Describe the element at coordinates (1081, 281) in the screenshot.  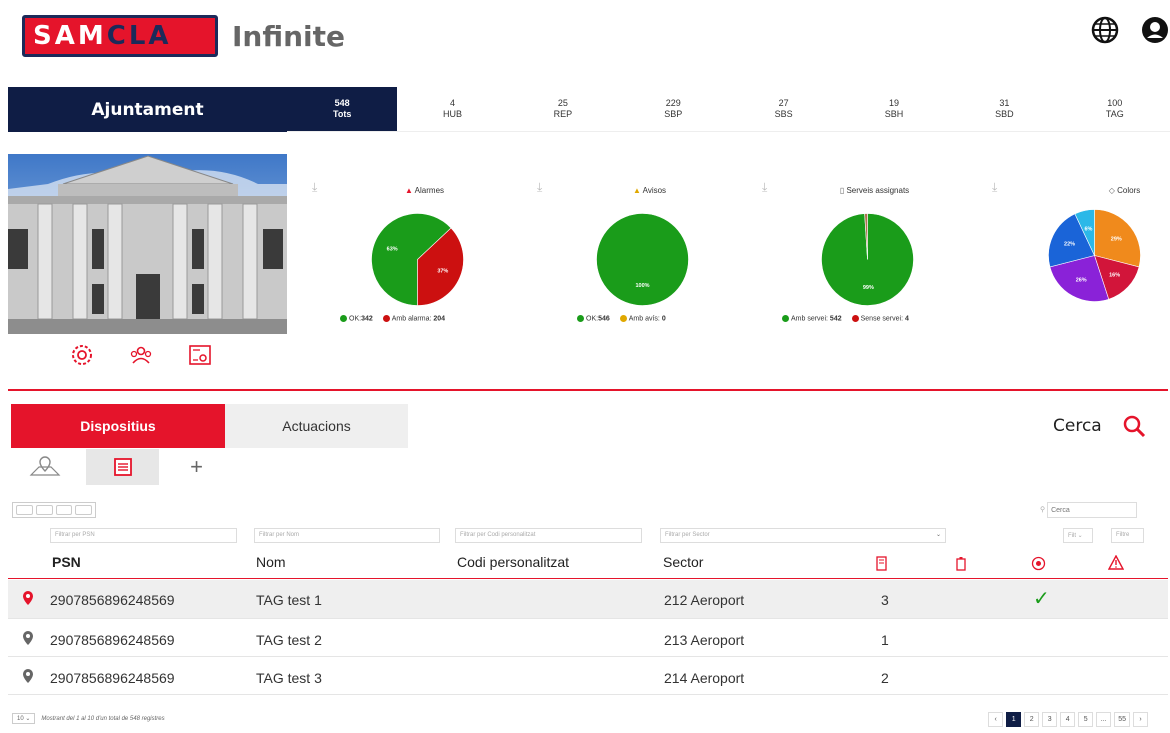
I see `pie-label: 26%` at that location.